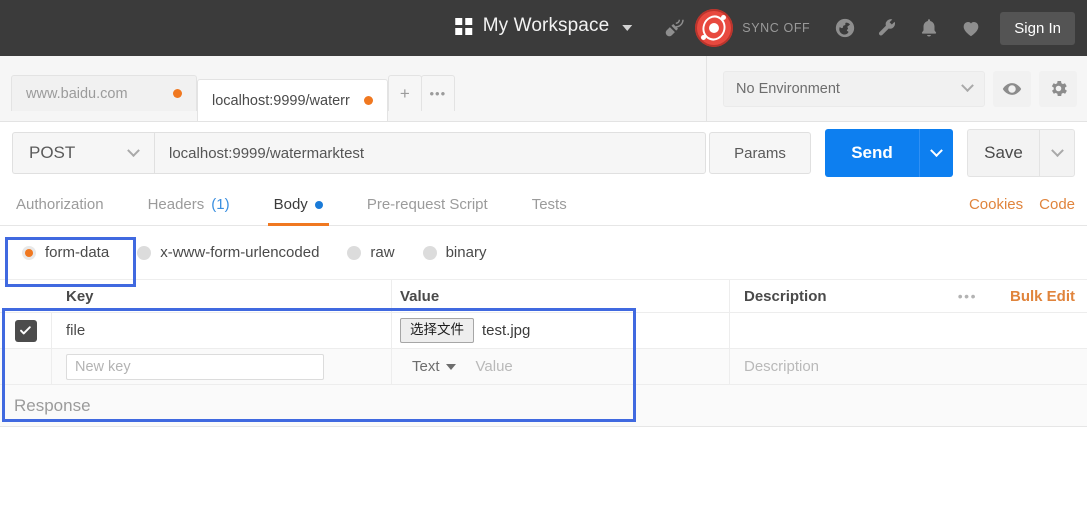 The image size is (1087, 520). Describe the element at coordinates (845, 28) in the screenshot. I see `globe-icon` at that location.